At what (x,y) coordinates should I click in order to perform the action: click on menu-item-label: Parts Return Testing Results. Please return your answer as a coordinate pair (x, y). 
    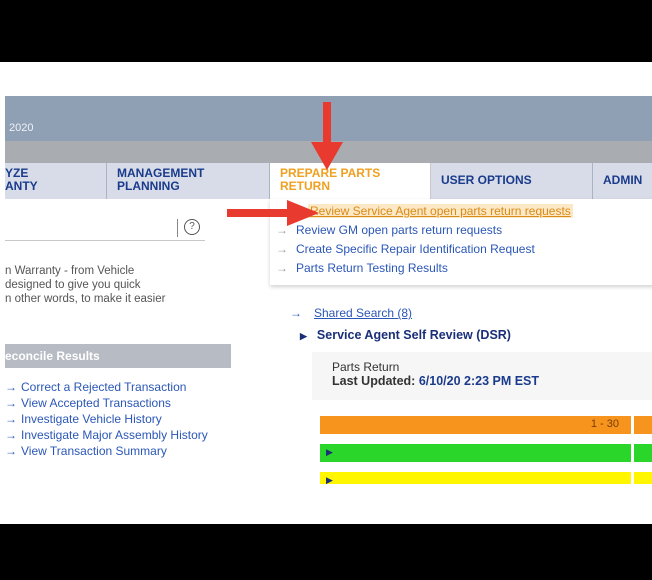
    Looking at the image, I should click on (372, 268).